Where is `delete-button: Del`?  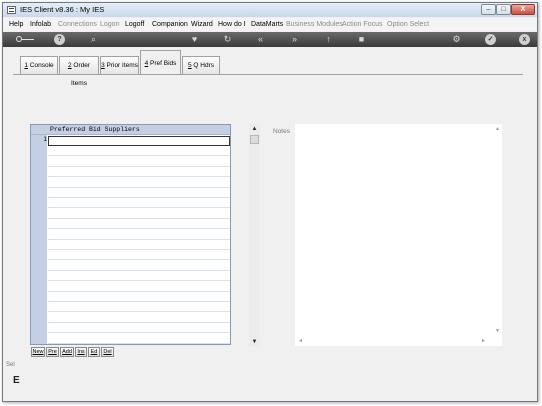
delete-button: Del is located at coordinates (107, 352).